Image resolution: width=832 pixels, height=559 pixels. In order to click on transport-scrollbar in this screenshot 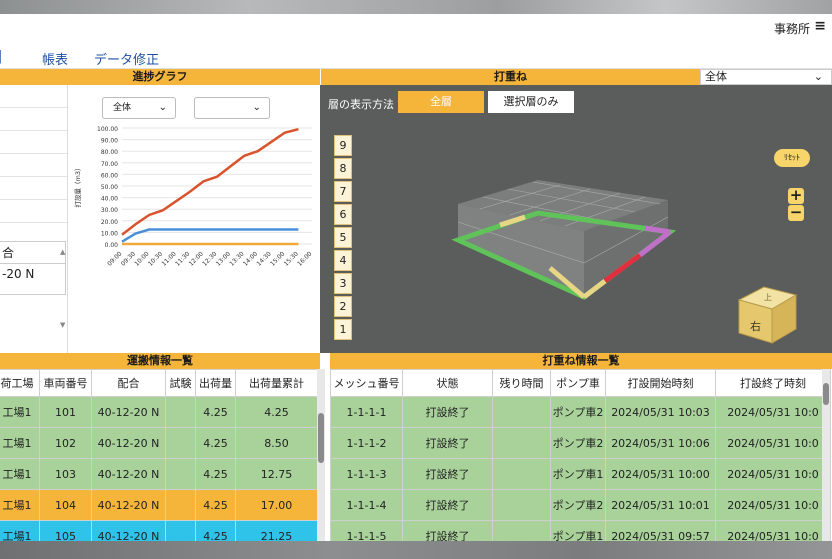, I will do `click(321, 455)`.